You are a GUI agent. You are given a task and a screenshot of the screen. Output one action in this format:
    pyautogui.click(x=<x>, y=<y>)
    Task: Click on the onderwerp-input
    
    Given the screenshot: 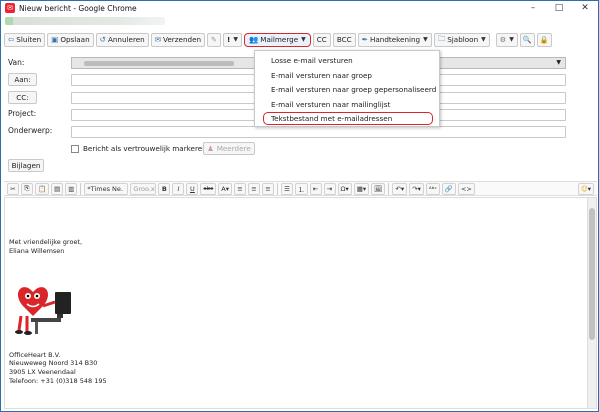 What is the action you would take?
    pyautogui.click(x=318, y=132)
    